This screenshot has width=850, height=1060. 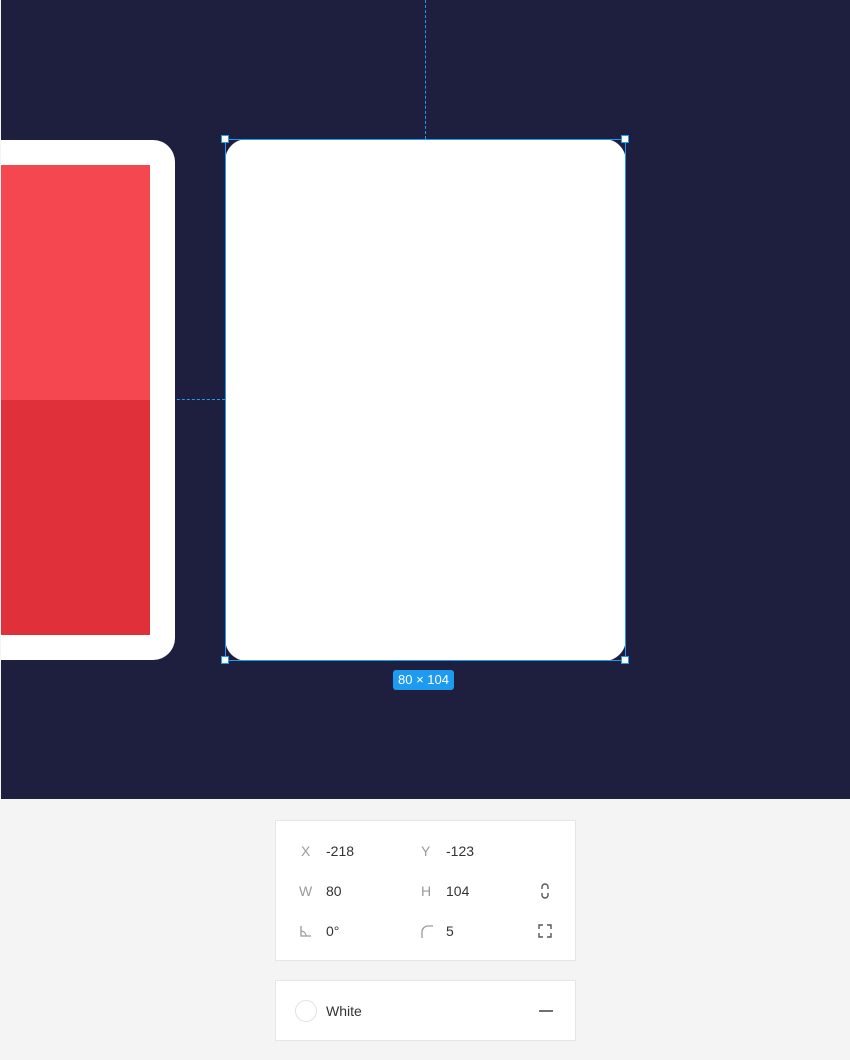 I want to click on angle-icon, so click(x=307, y=931).